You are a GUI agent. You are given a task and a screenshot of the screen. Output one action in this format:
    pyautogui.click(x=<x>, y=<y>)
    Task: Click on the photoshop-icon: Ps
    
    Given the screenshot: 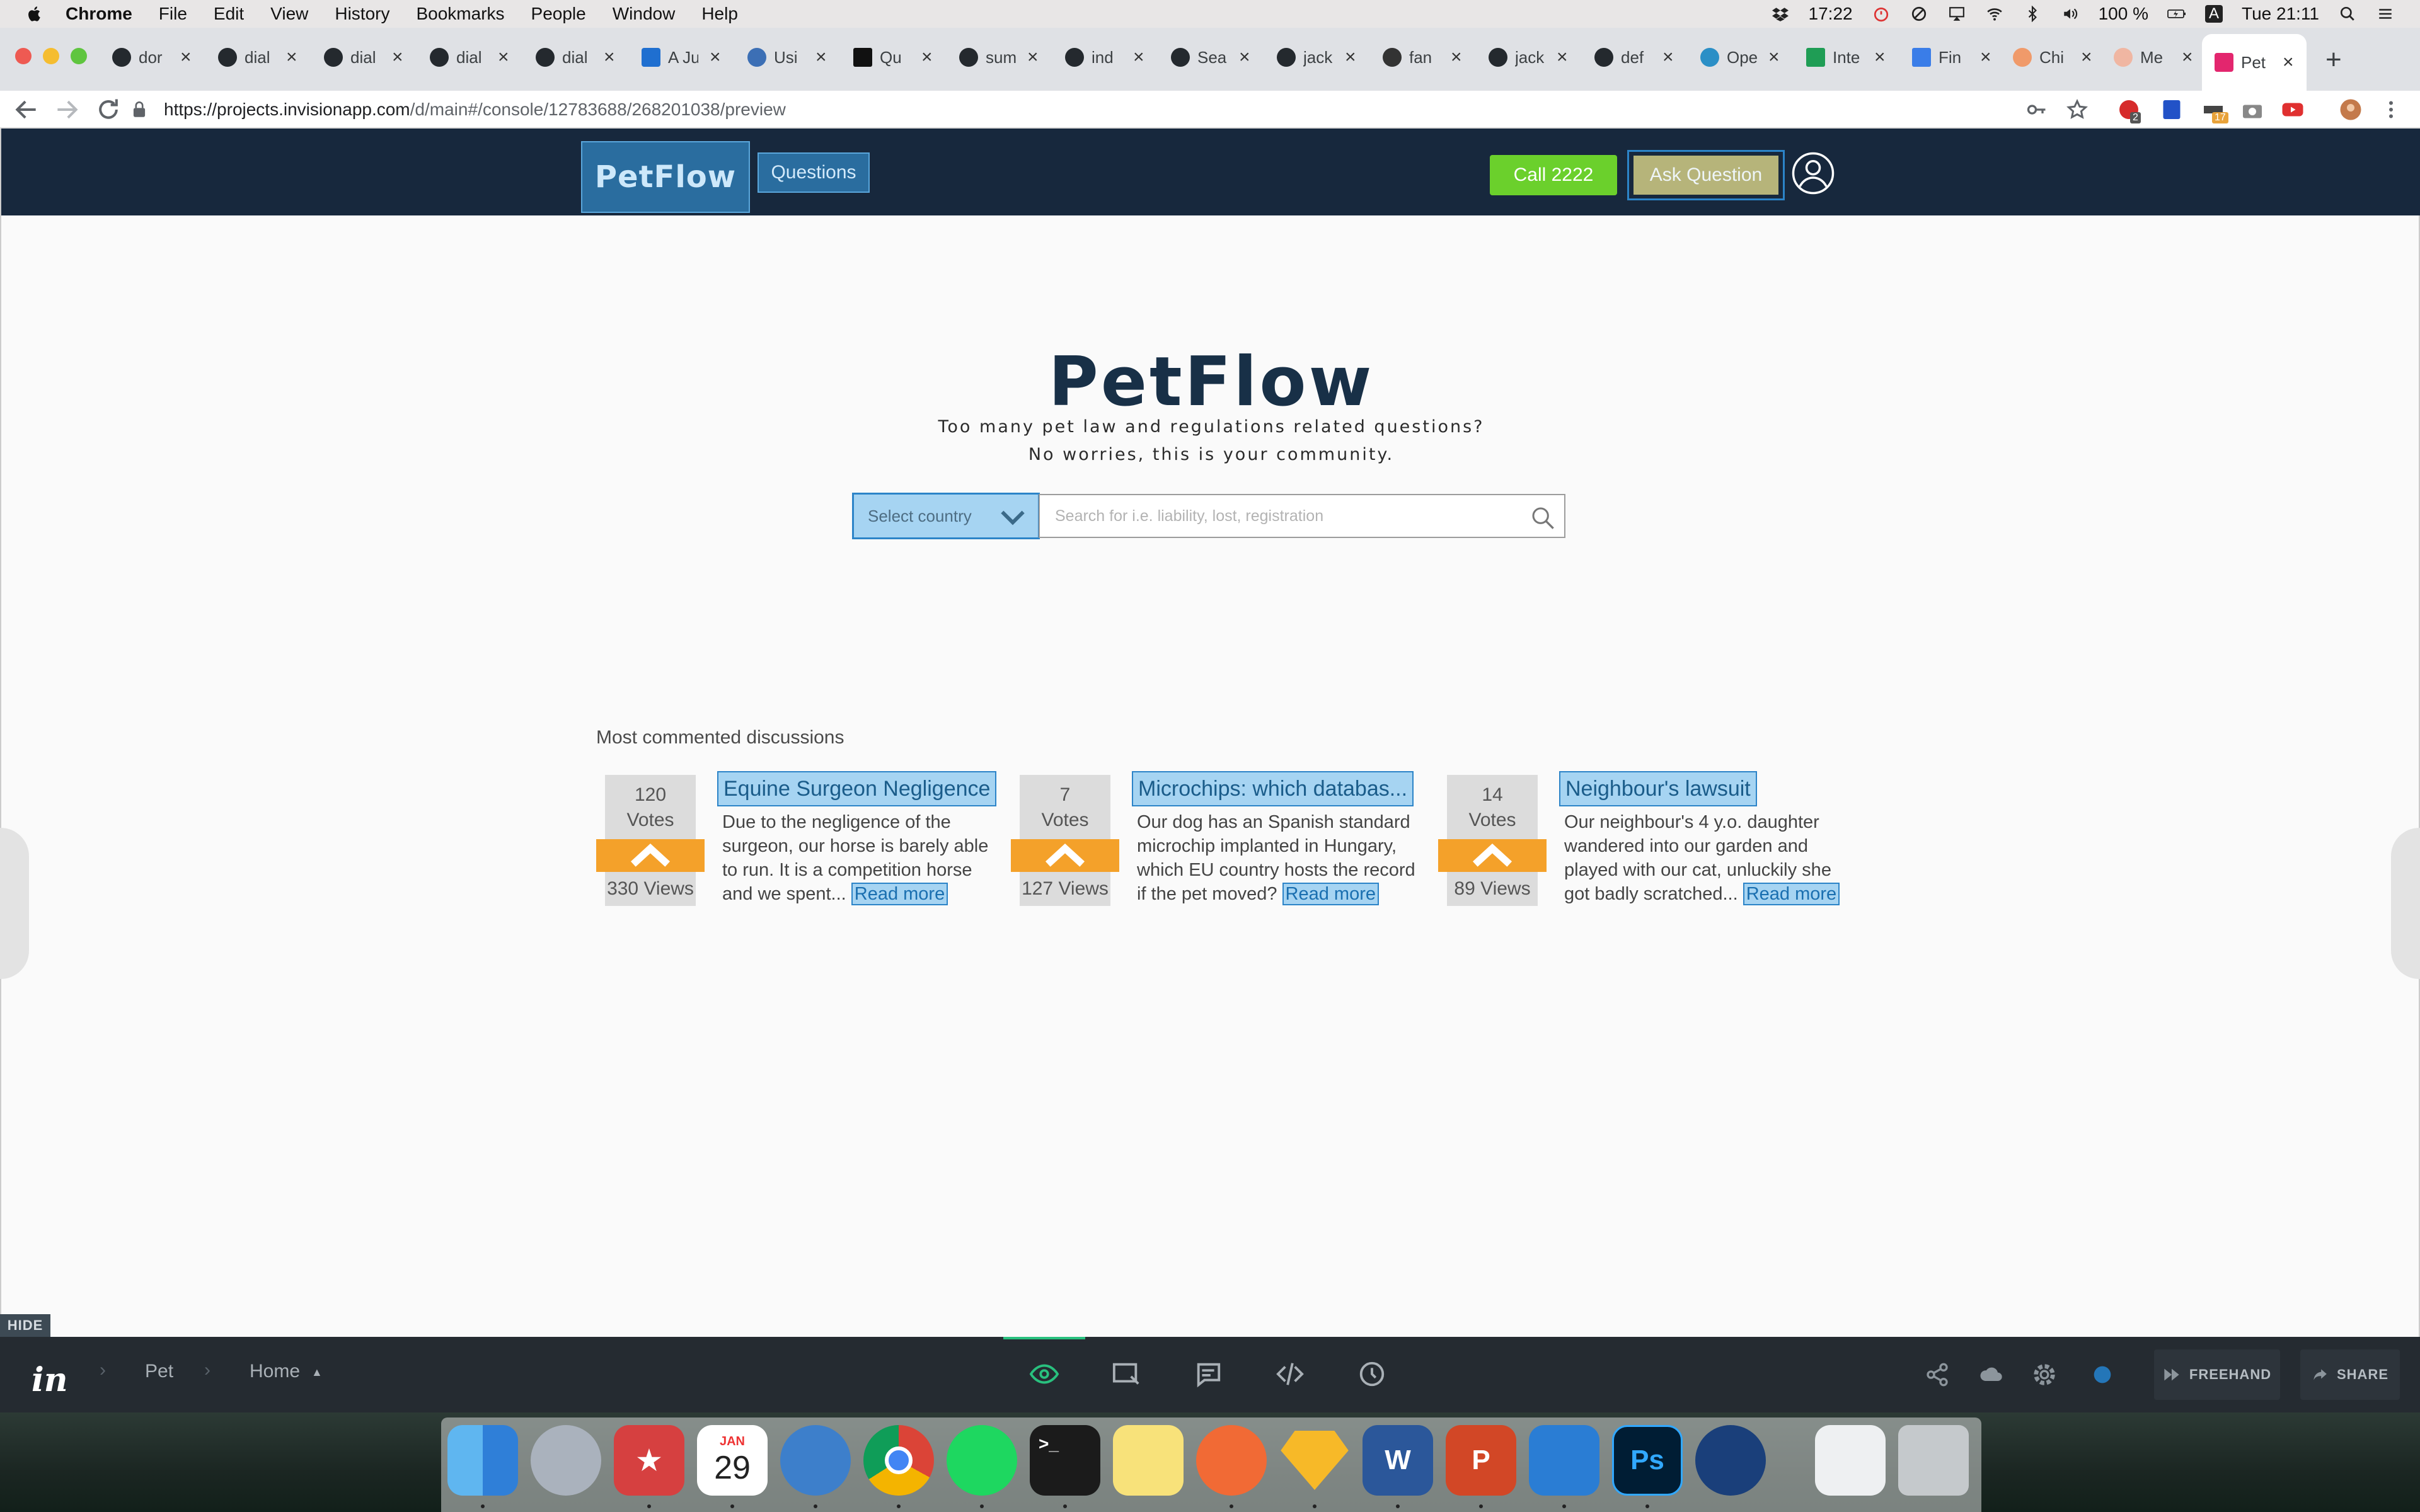 What is the action you would take?
    pyautogui.click(x=1647, y=1460)
    